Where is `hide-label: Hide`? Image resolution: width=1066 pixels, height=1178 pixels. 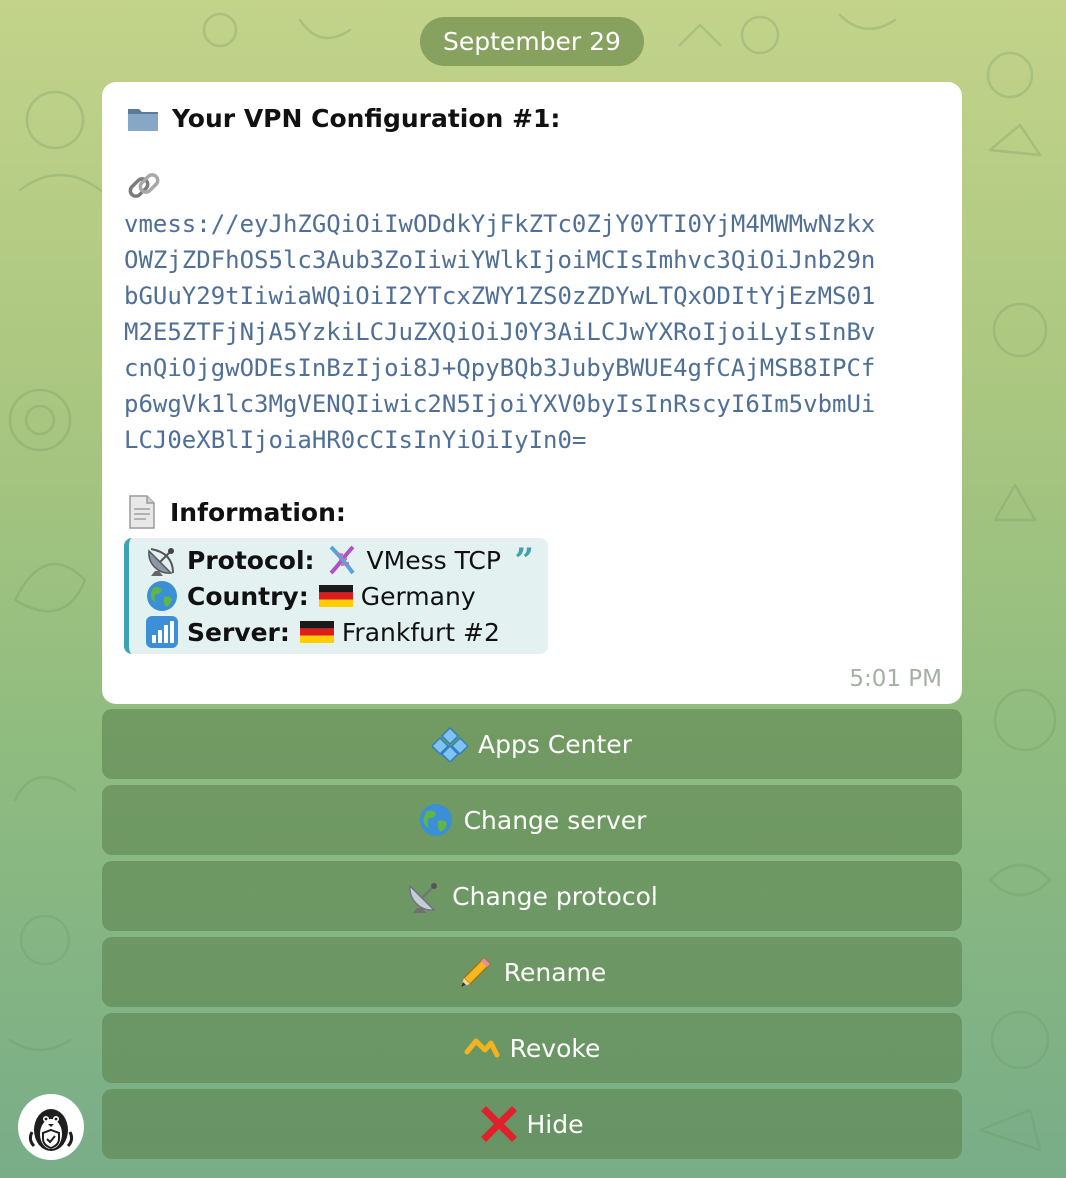 hide-label: Hide is located at coordinates (555, 1124).